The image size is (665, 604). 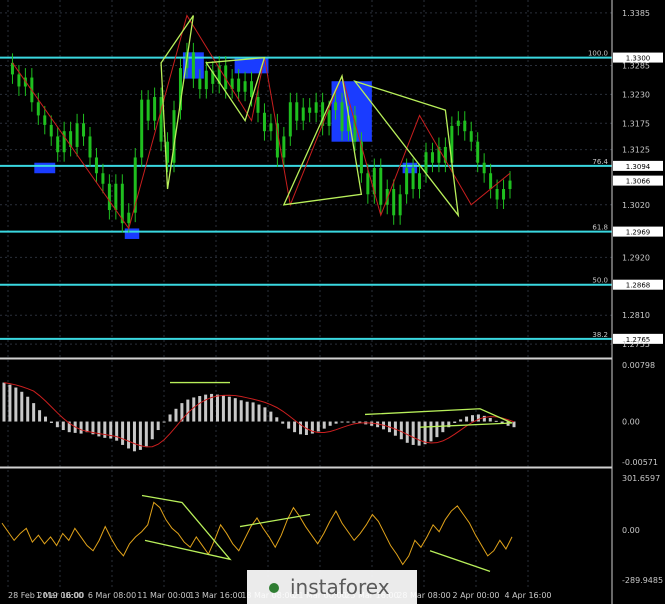 What do you see at coordinates (112, 595) in the screenshot?
I see `time-axis-tick: 6 Mar 08:00` at bounding box center [112, 595].